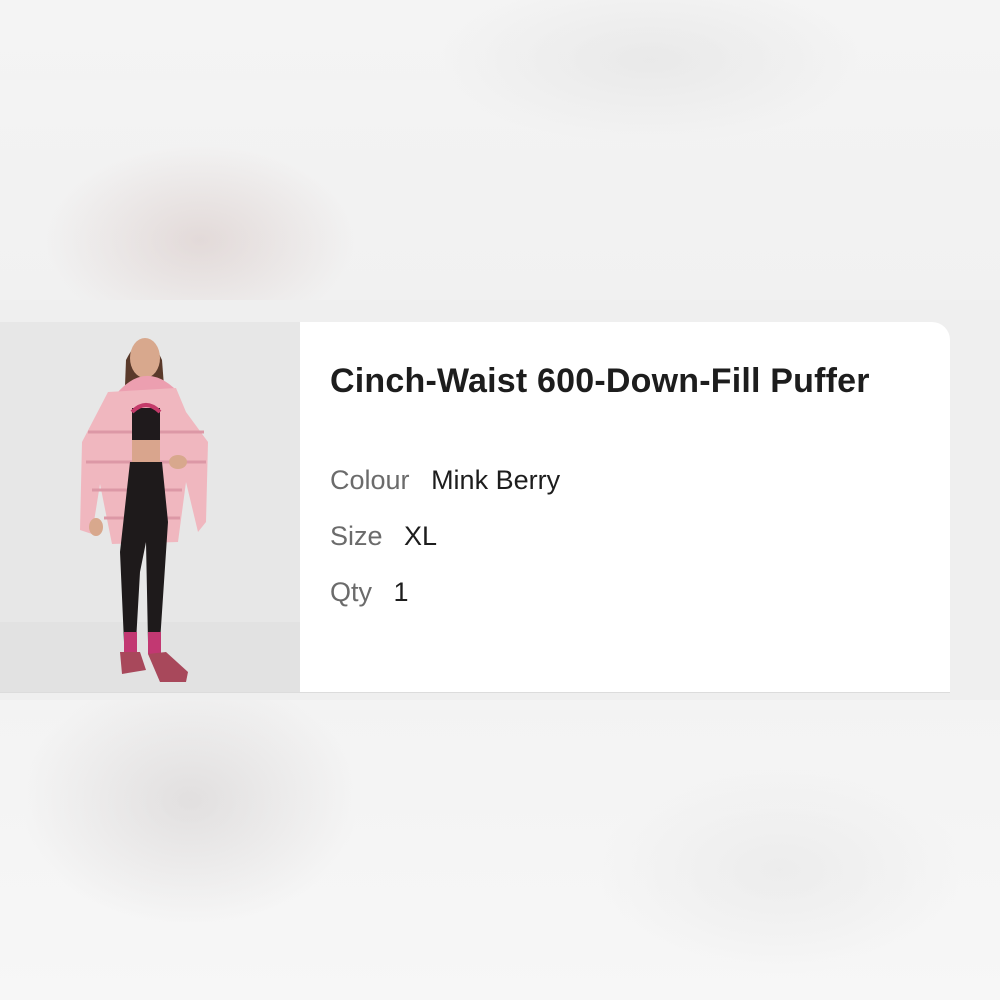  Describe the element at coordinates (600, 593) in the screenshot. I see `attribute-row-qty: Qty 1` at that location.